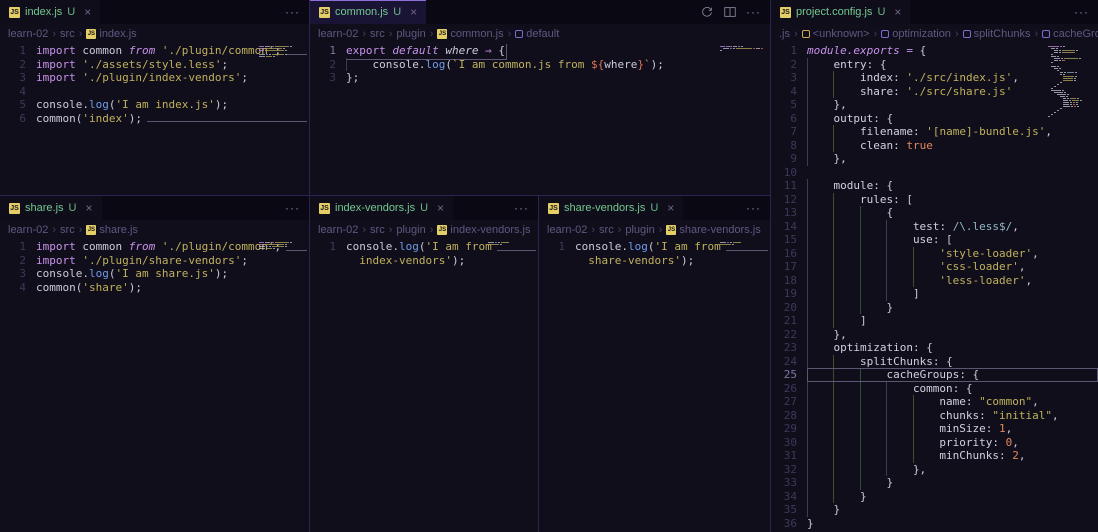 This screenshot has width=1098, height=532. I want to click on code-line: 'less-loader',, so click(952, 280).